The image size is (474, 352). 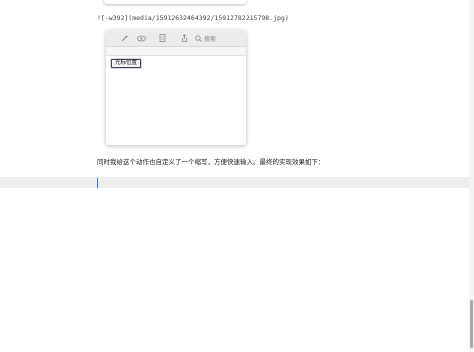 What do you see at coordinates (176, 51) in the screenshot?
I see `screenshot-subbar` at bounding box center [176, 51].